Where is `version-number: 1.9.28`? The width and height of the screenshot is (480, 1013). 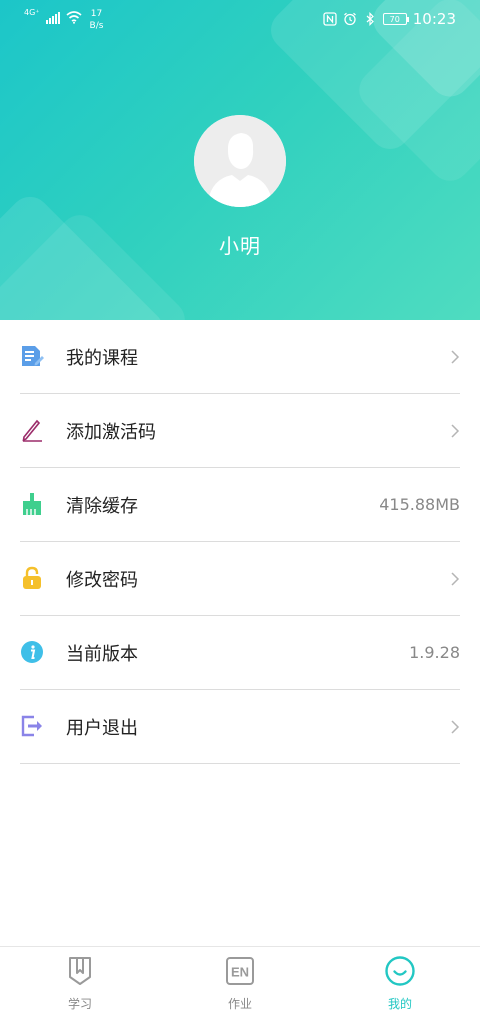
version-number: 1.9.28 is located at coordinates (434, 652).